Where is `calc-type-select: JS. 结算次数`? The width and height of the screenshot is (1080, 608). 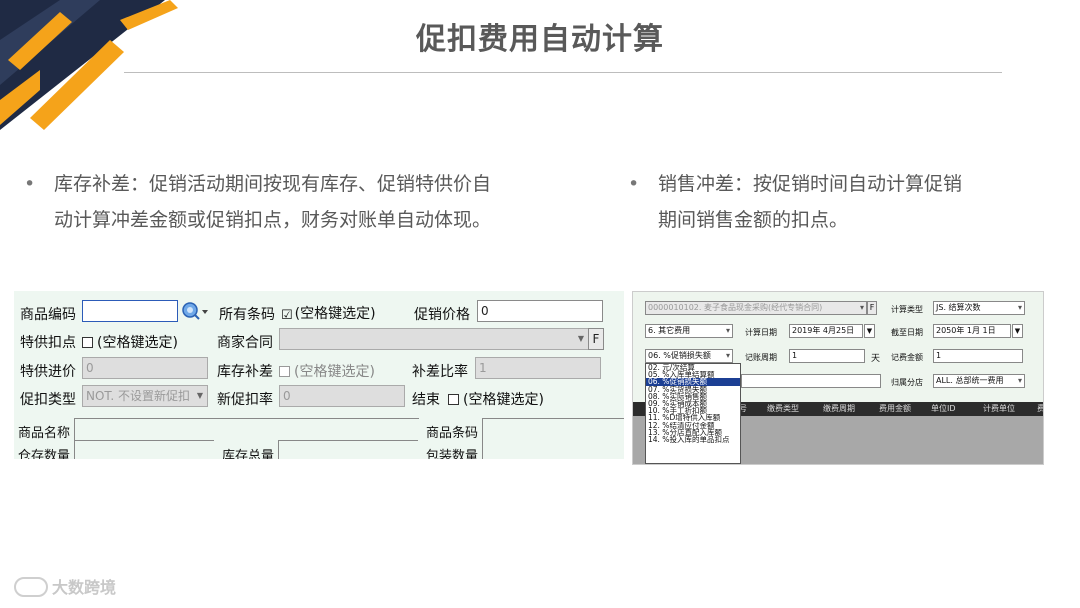 calc-type-select: JS. 结算次数 is located at coordinates (979, 308).